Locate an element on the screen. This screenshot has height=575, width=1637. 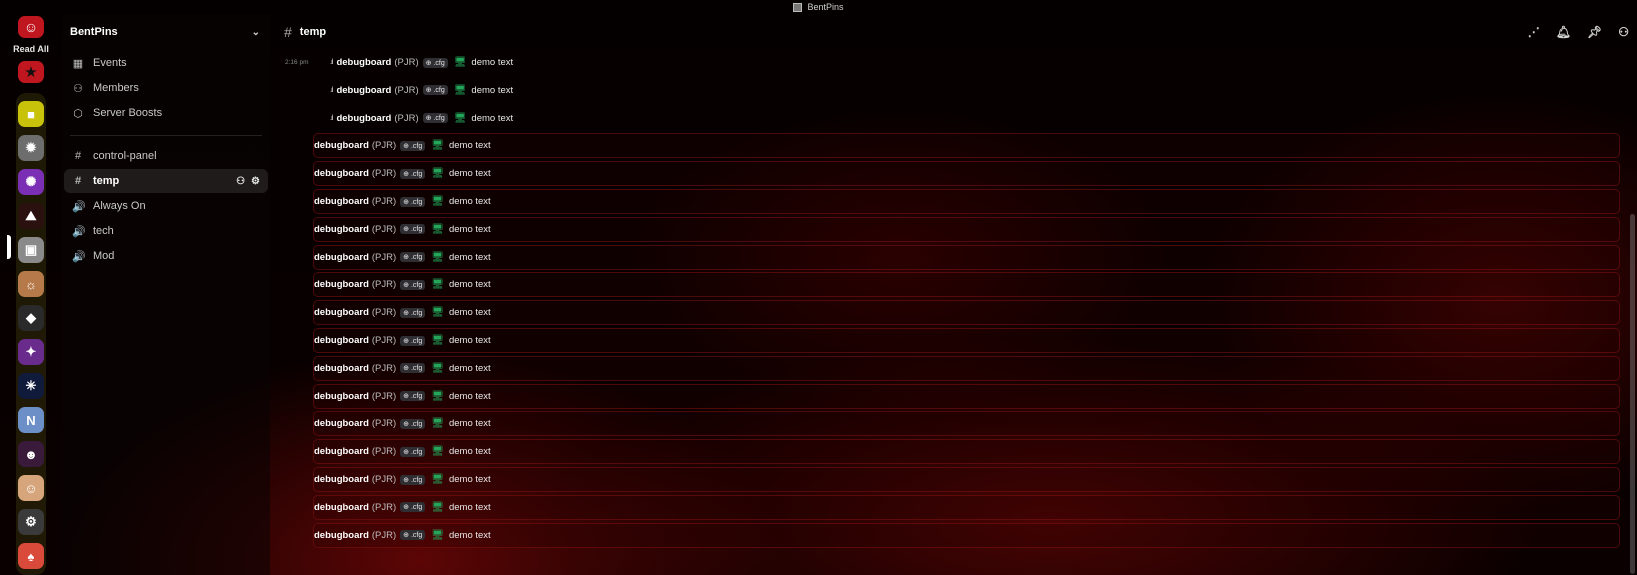
face-server-icon: ☺ is located at coordinates (31, 488).